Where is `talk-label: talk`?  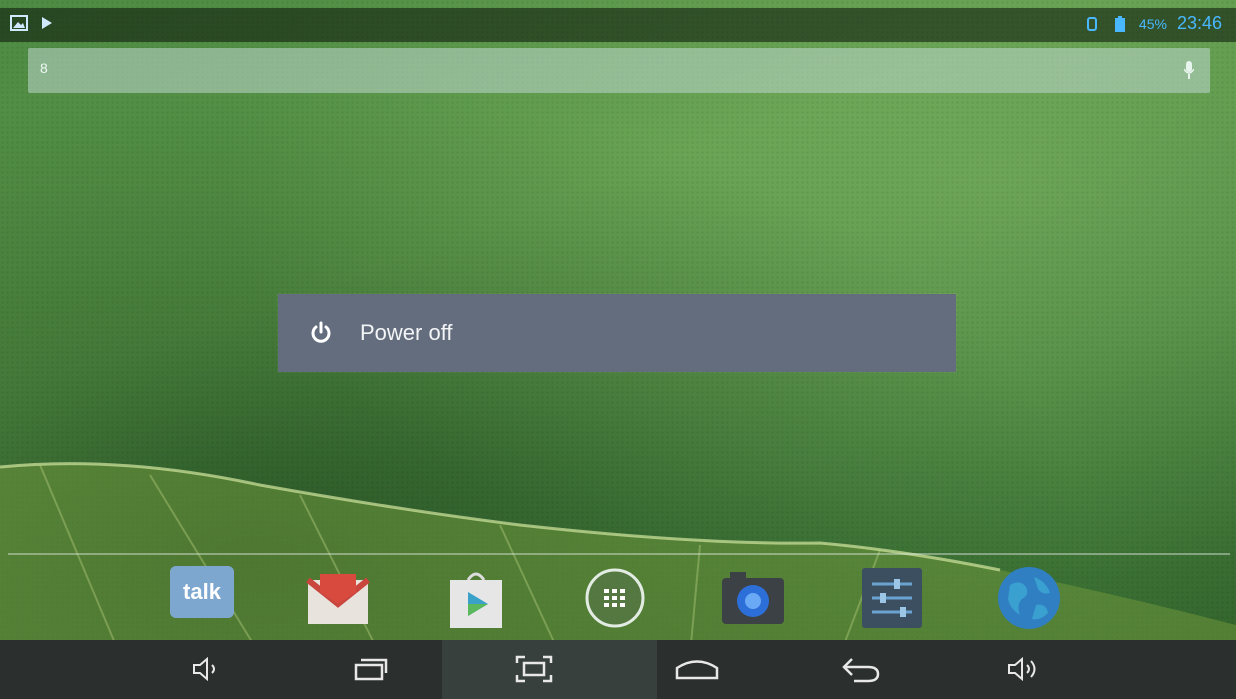 talk-label: talk is located at coordinates (202, 591).